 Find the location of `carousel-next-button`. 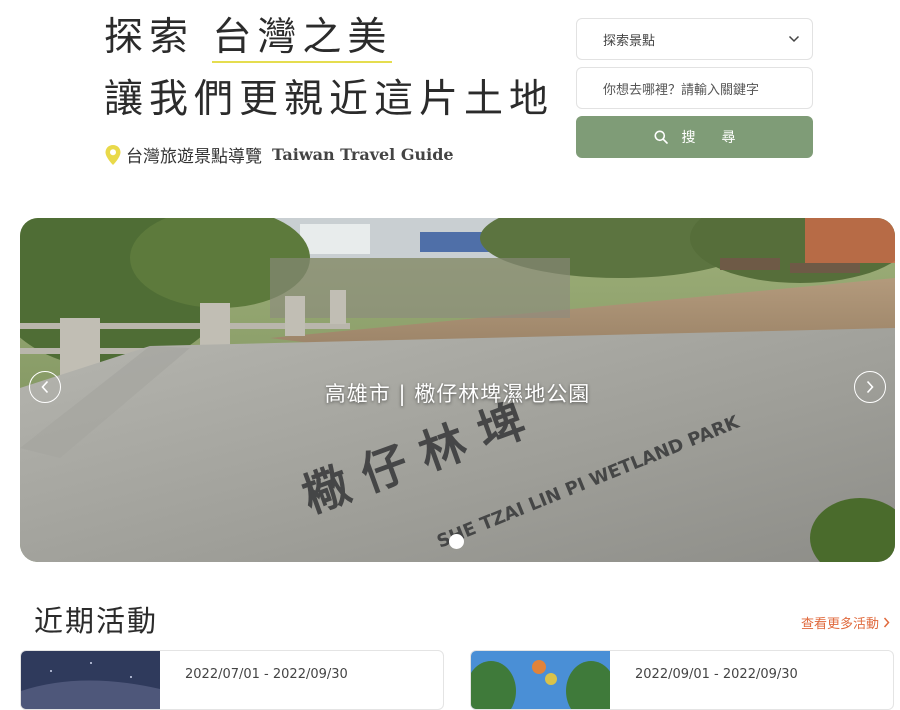

carousel-next-button is located at coordinates (870, 387).